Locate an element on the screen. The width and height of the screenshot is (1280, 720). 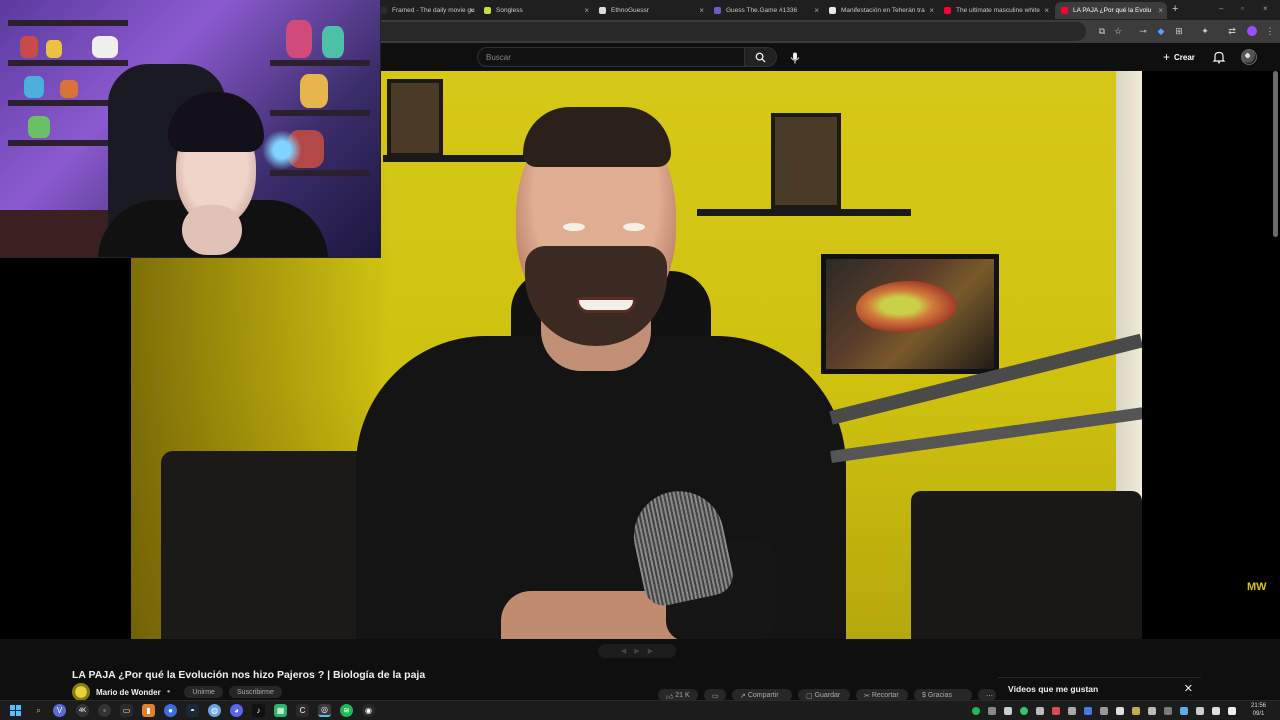
sidepanel-icon: ⇄ is located at coordinates (1232, 31).